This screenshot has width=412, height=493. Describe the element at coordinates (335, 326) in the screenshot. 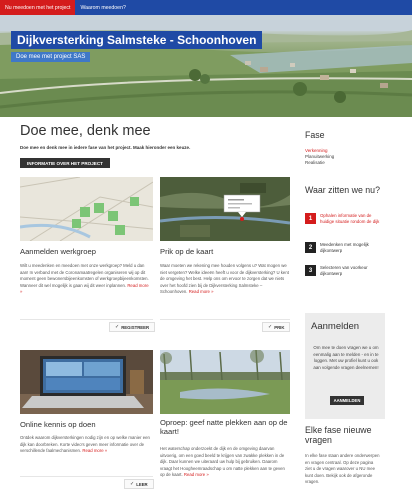

I see `aanmelden-heading: Aanmelden` at that location.